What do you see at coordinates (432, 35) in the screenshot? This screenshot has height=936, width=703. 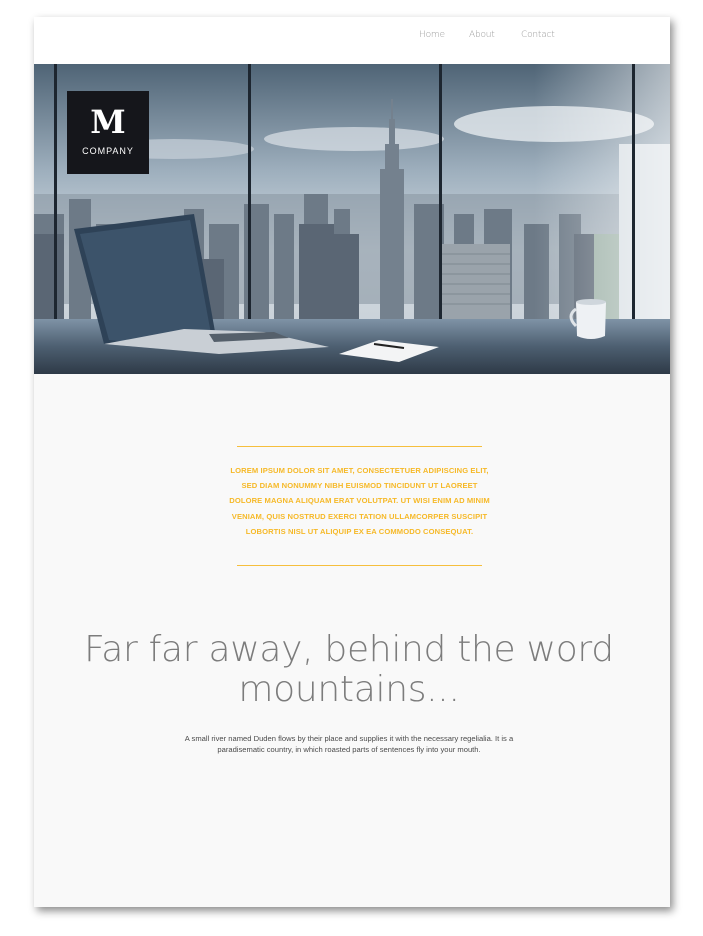 I see `nav-home-link: Home` at bounding box center [432, 35].